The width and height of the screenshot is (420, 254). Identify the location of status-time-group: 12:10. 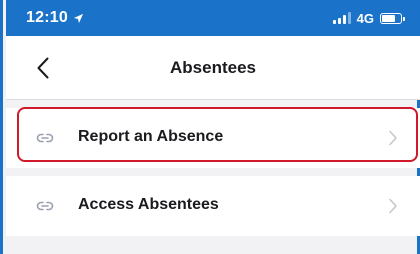
(55, 18).